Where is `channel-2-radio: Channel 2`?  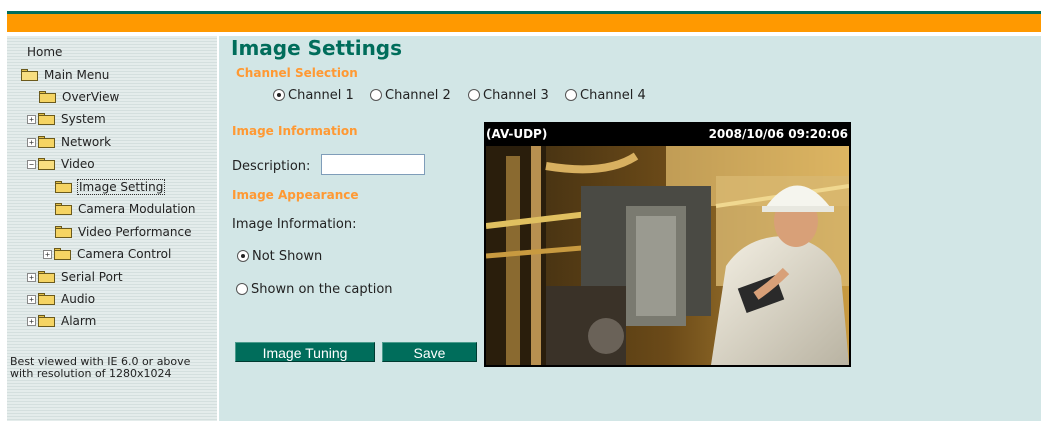
channel-2-radio: Channel 2 is located at coordinates (410, 95).